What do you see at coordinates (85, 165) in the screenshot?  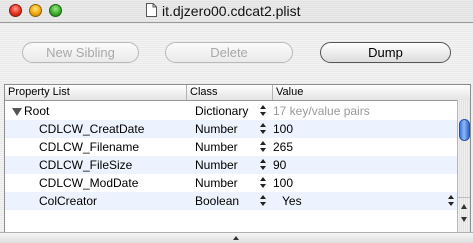 I see `row-key: CDLCW_FileSize` at bounding box center [85, 165].